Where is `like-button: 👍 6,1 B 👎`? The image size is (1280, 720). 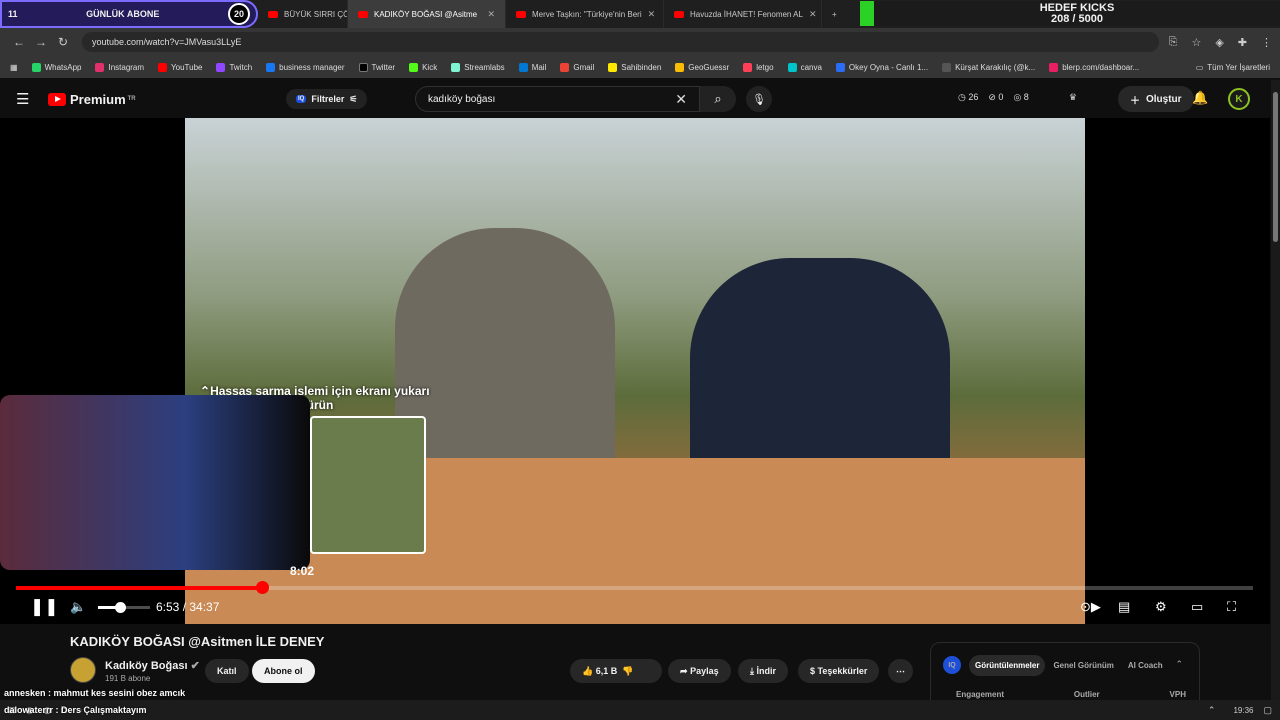
like-button: 👍 6,1 B 👎 is located at coordinates (616, 671).